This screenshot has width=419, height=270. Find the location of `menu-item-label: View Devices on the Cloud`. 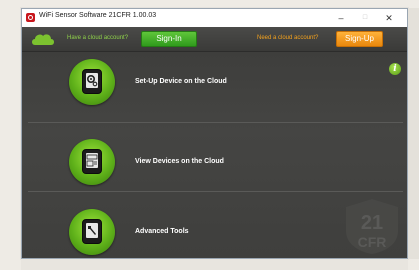

menu-item-label: View Devices on the Cloud is located at coordinates (179, 161).